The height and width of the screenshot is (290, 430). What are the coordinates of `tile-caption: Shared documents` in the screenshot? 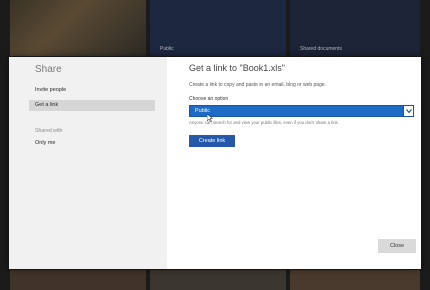 It's located at (321, 49).